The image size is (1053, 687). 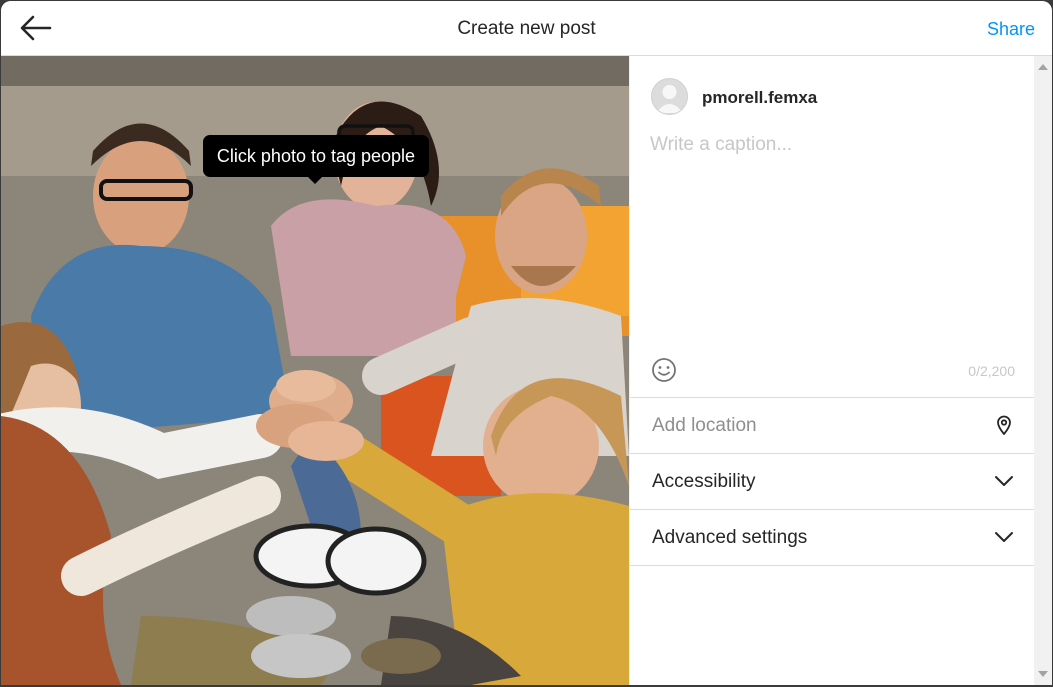 I want to click on panel-scrollbar, so click(x=1043, y=370).